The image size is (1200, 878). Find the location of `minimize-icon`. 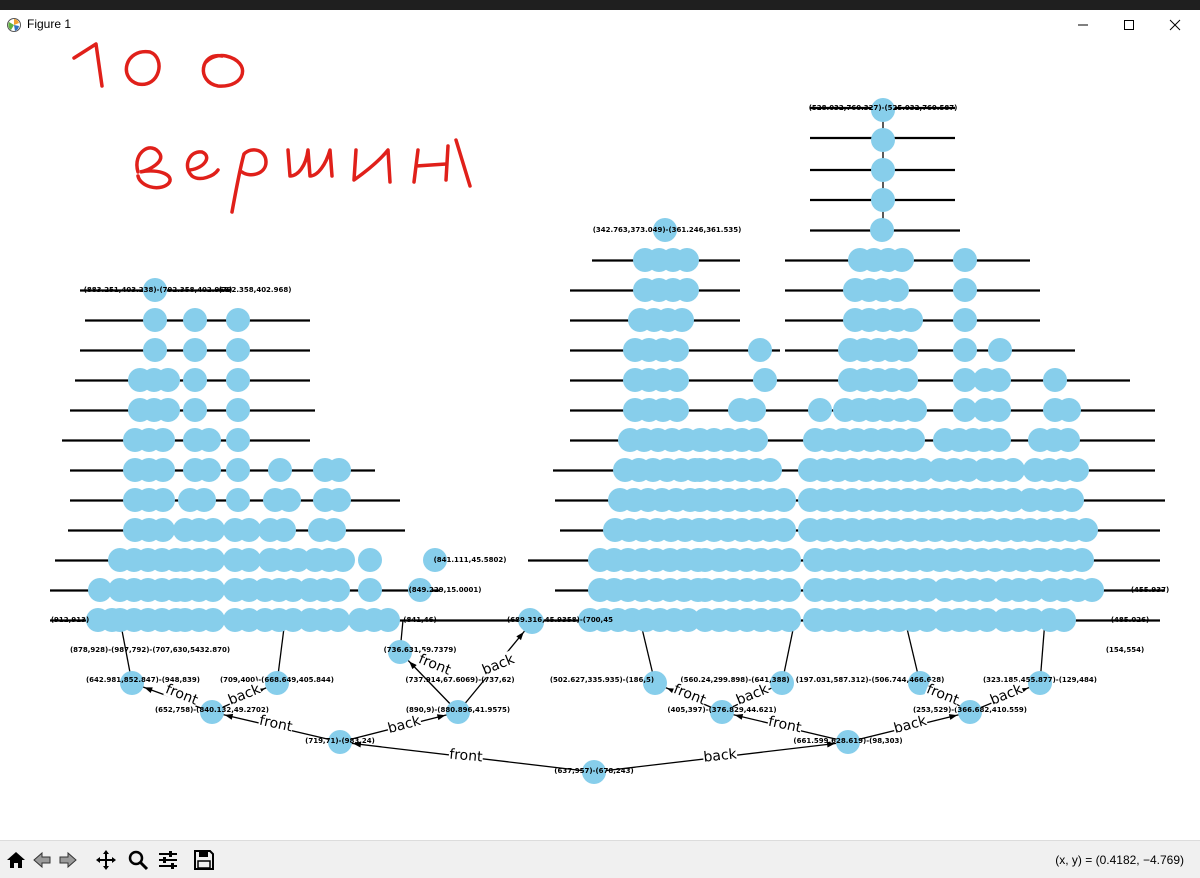

minimize-icon is located at coordinates (1083, 25).